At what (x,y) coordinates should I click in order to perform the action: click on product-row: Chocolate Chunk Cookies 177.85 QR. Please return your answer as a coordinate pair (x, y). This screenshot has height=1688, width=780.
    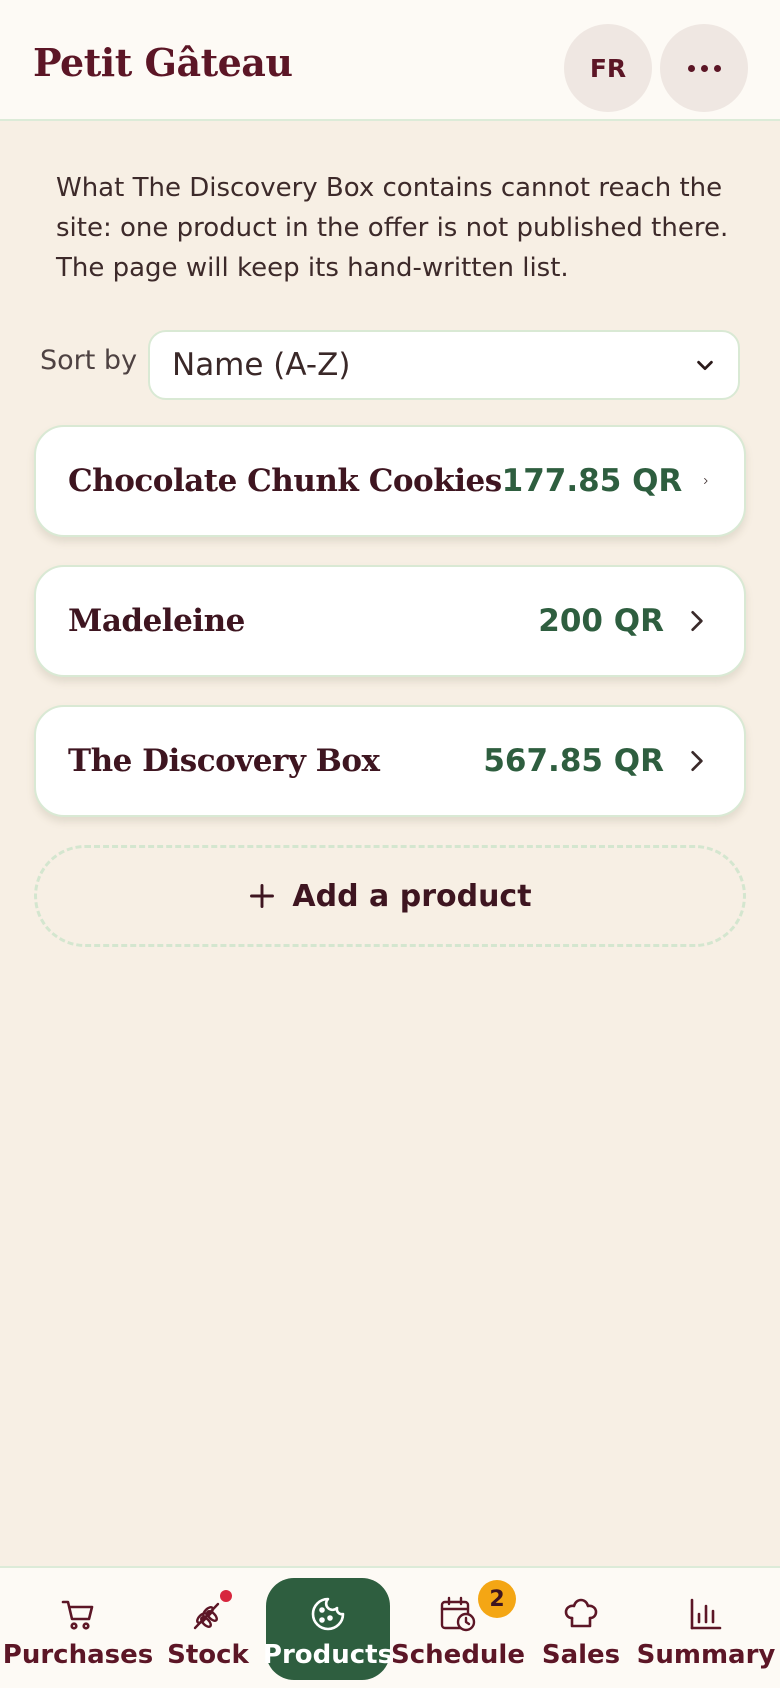
    Looking at the image, I should click on (390, 481).